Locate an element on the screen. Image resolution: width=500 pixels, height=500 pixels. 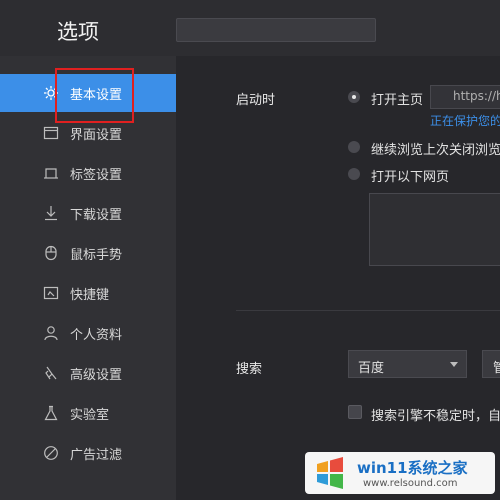
sidebar-item-label: 实验室 is located at coordinates (90, 415).